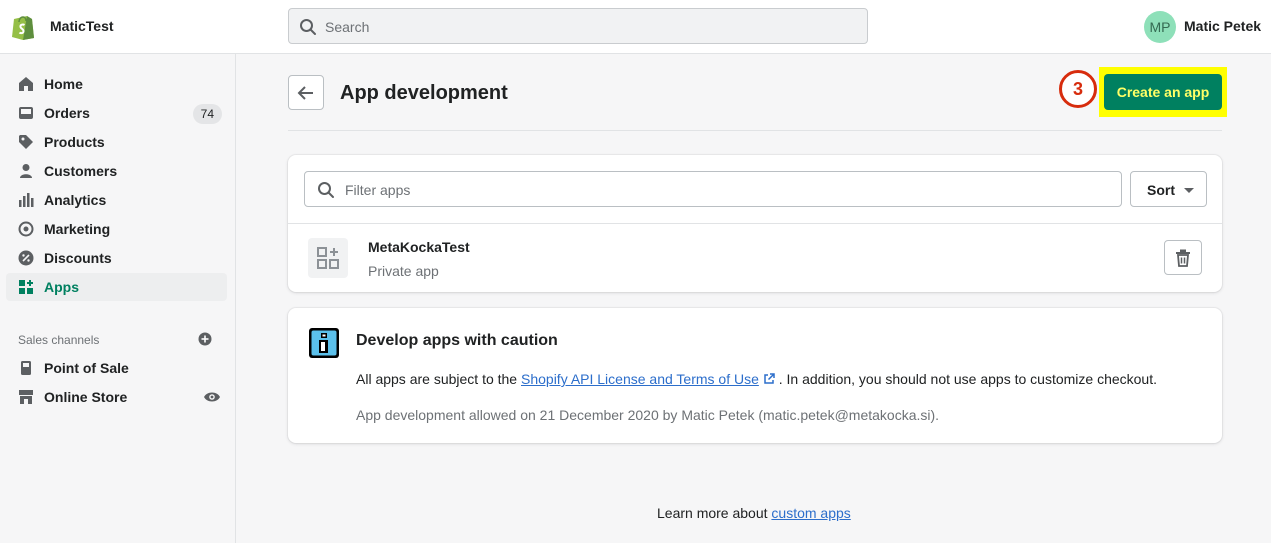 This screenshot has height=543, width=1271. I want to click on app-name: MetaKockaTest, so click(419, 247).